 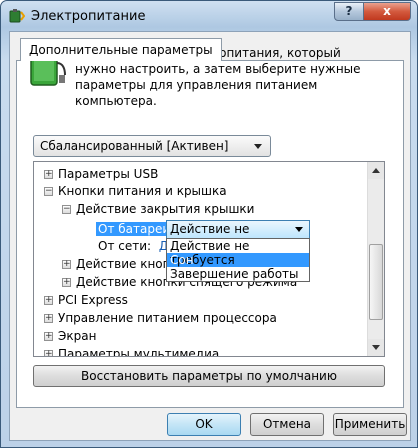 What do you see at coordinates (88, 16) in the screenshot?
I see `window-title: Электропитание` at bounding box center [88, 16].